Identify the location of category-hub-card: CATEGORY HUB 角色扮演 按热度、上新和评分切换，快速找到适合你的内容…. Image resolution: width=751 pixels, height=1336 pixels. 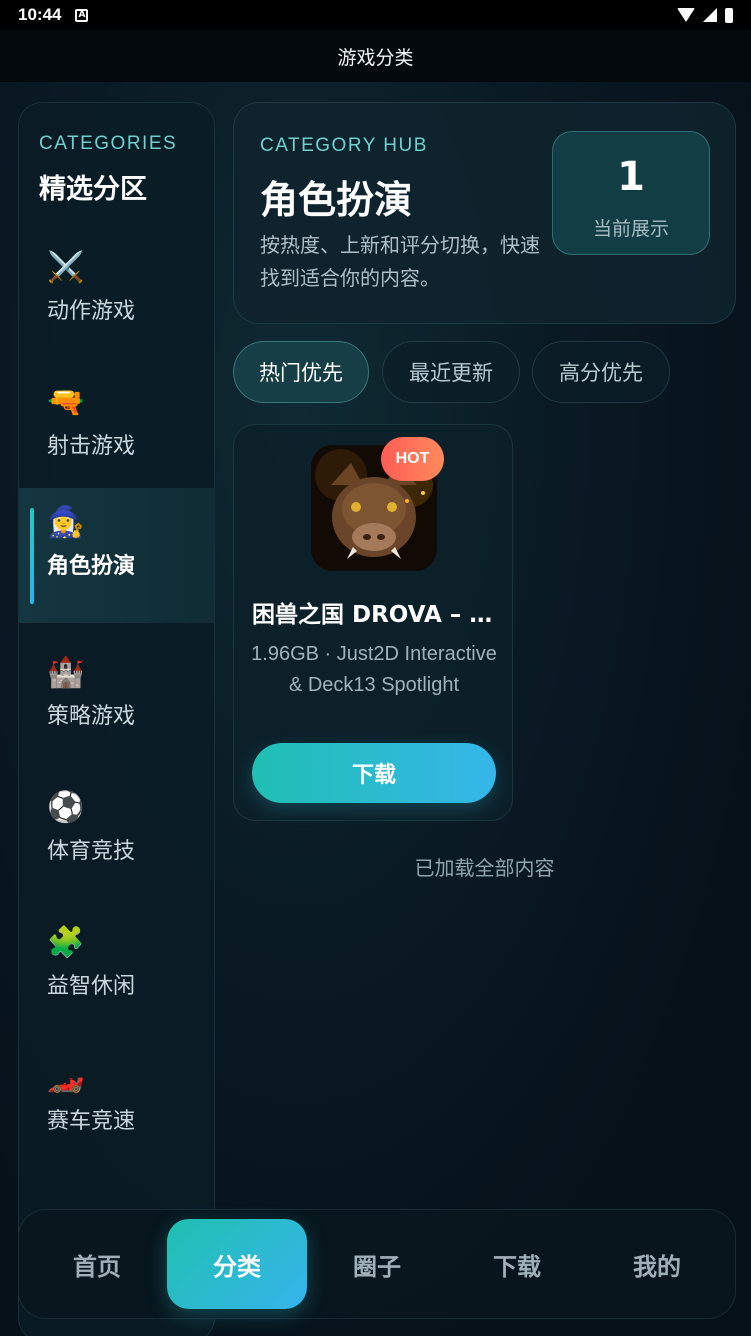
(484, 213).